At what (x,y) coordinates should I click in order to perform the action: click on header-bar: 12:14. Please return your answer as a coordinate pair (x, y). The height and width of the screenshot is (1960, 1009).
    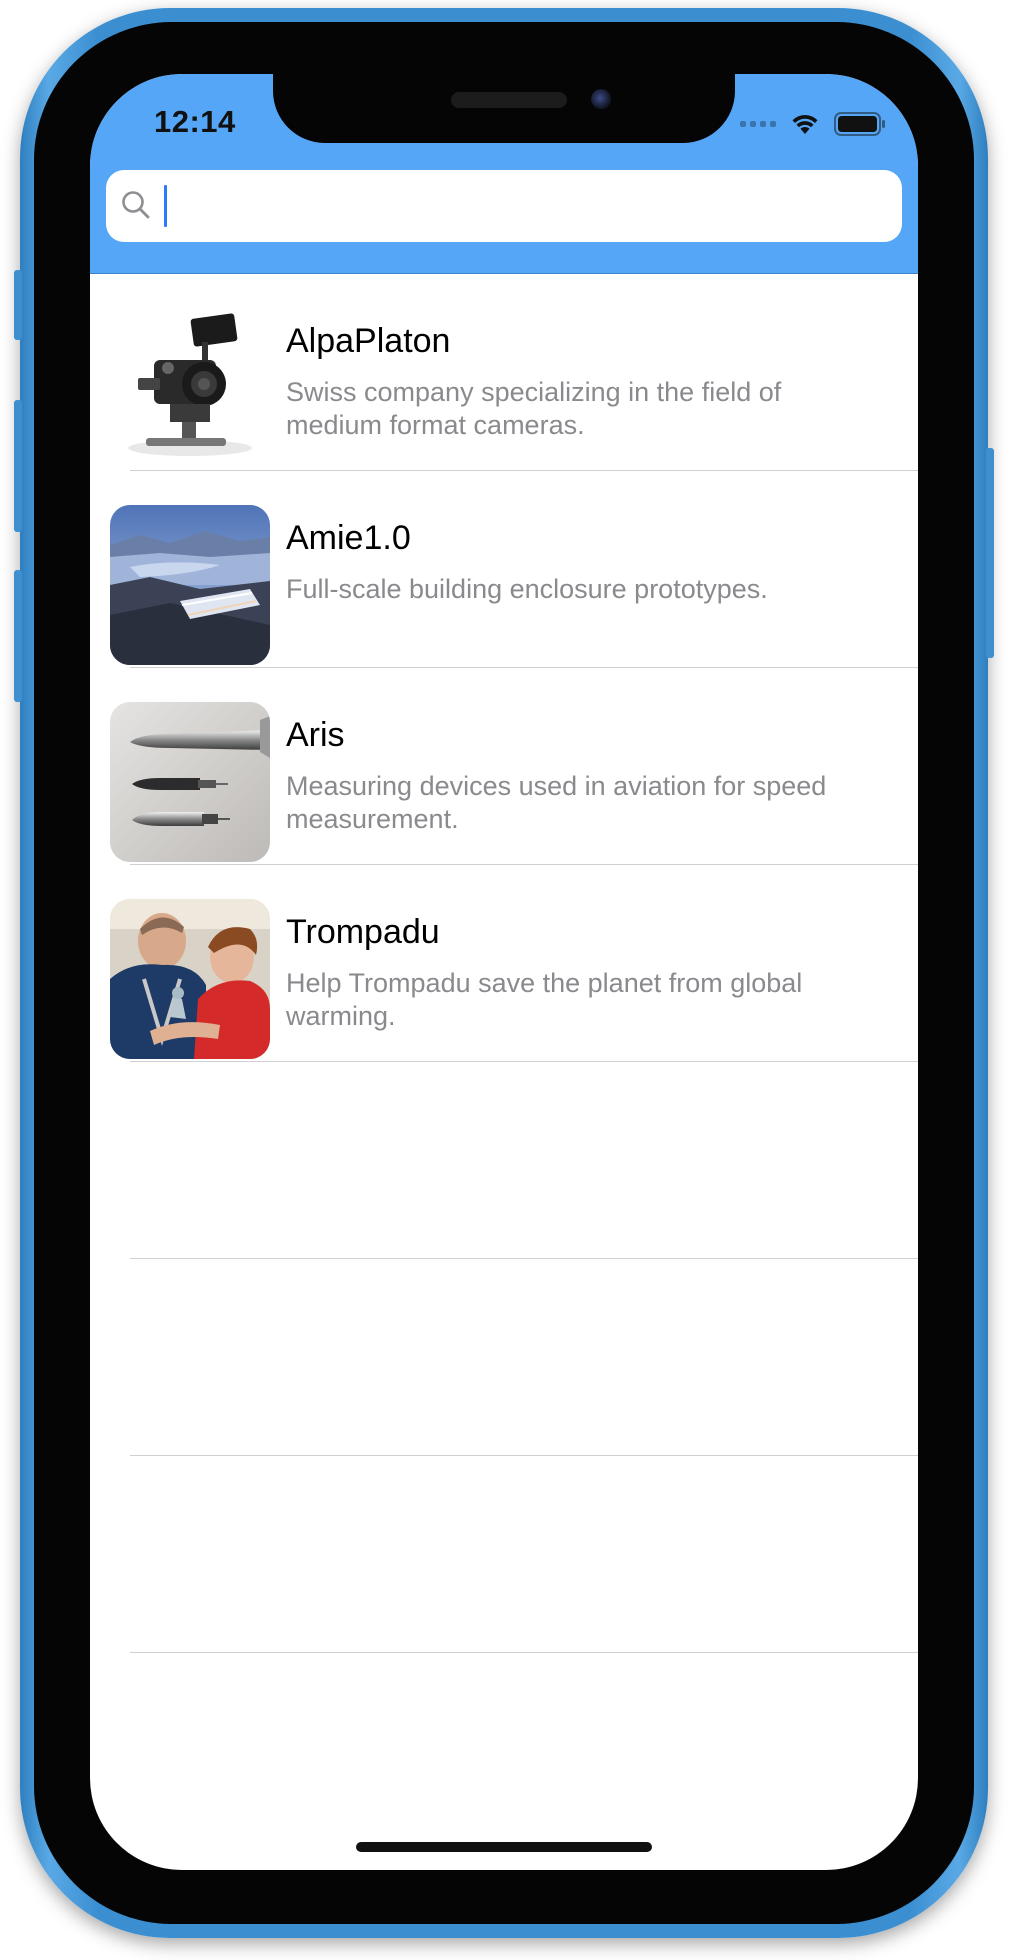
    Looking at the image, I should click on (504, 174).